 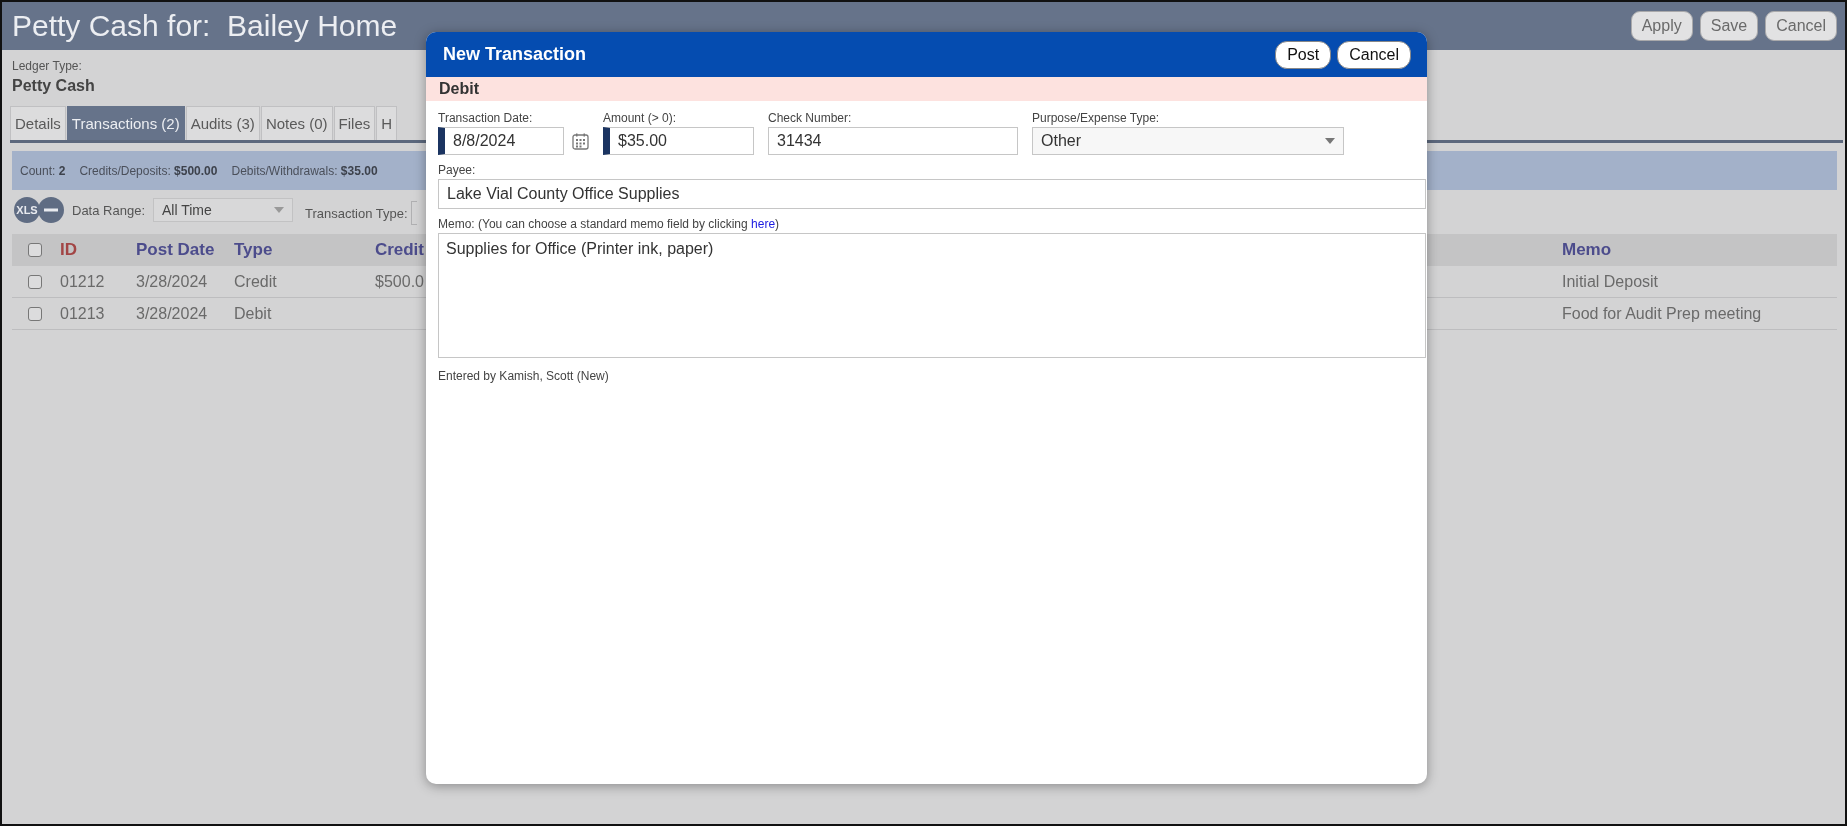 What do you see at coordinates (108, 210) in the screenshot?
I see `data-range-label: Data Range:` at bounding box center [108, 210].